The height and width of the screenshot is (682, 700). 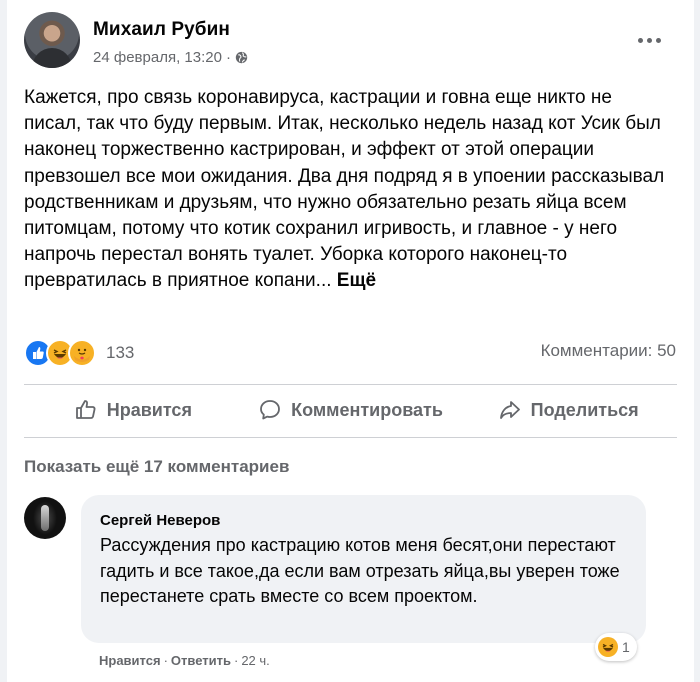 I want to click on divider-bottom, so click(x=350, y=437).